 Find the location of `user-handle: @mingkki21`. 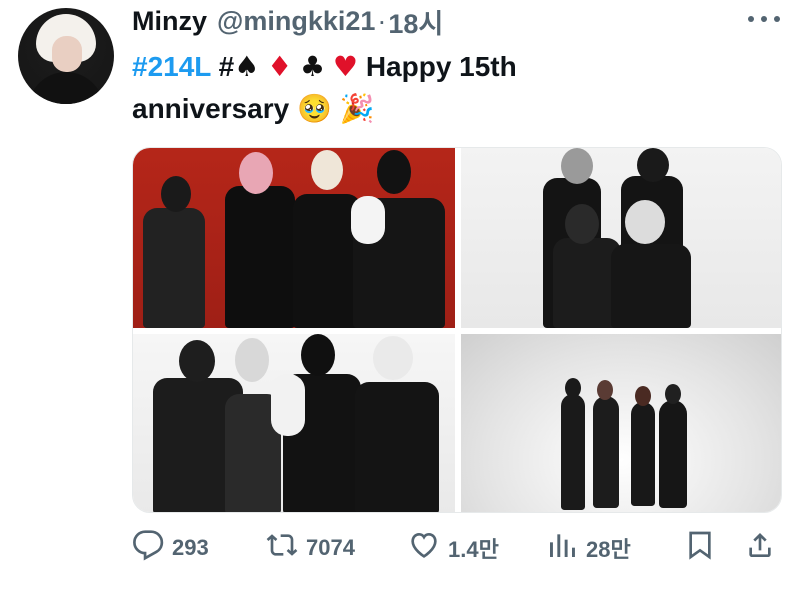

user-handle: @mingkki21 is located at coordinates (296, 21).